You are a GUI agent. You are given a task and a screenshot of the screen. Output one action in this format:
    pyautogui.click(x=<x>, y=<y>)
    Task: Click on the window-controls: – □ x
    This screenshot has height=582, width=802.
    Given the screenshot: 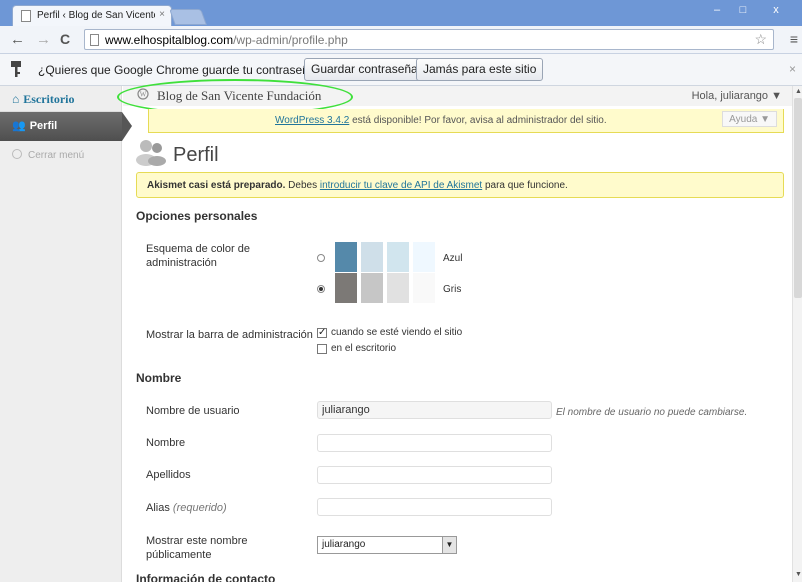 What is the action you would take?
    pyautogui.click(x=750, y=11)
    